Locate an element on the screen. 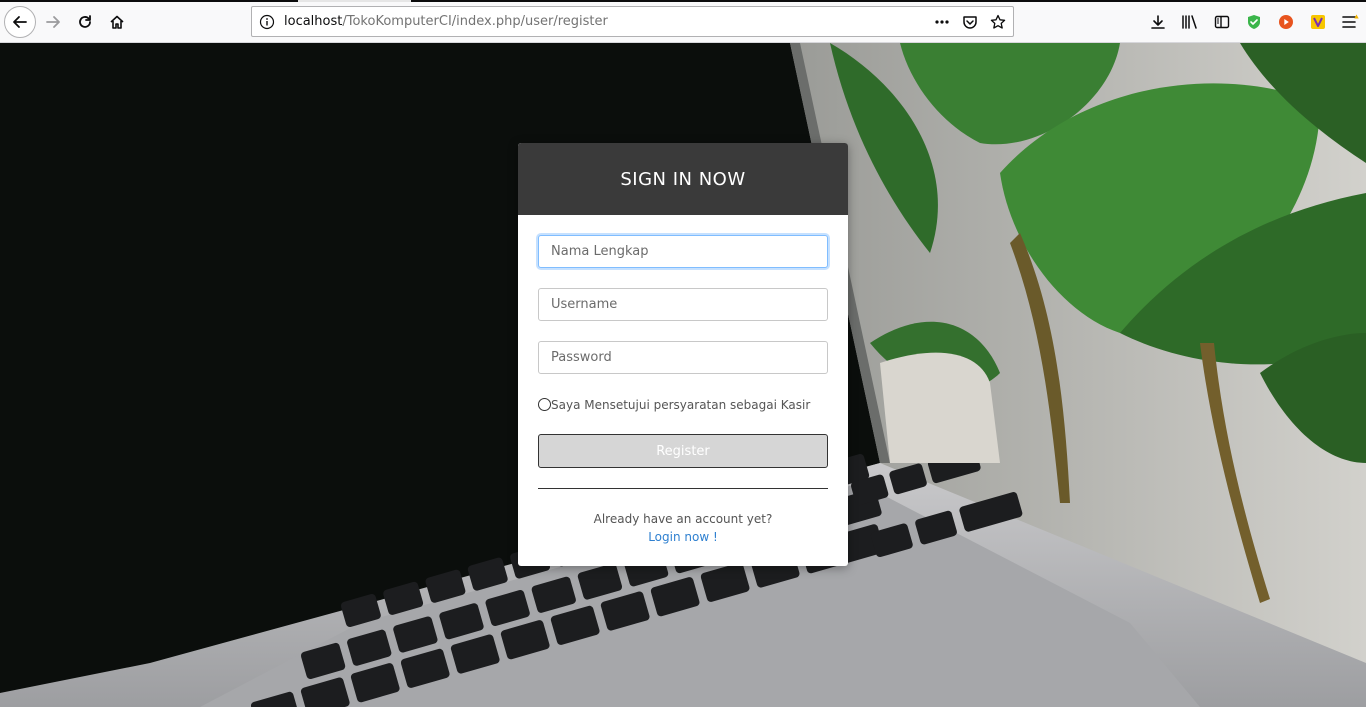 The image size is (1366, 707). agree-radio is located at coordinates (544, 404).